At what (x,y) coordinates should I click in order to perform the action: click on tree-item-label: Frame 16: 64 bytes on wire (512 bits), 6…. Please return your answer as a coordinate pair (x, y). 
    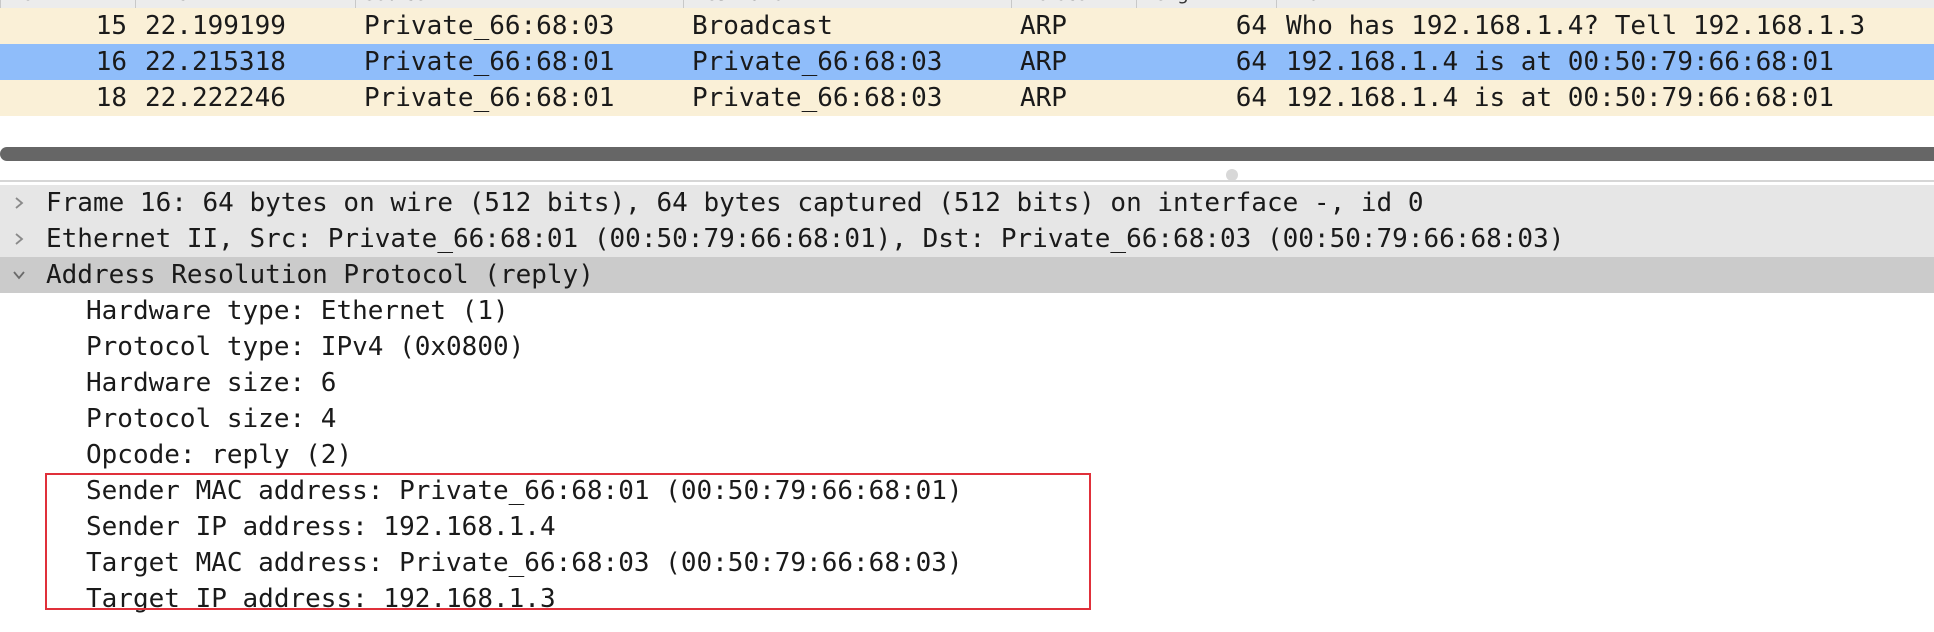
    Looking at the image, I should click on (735, 203).